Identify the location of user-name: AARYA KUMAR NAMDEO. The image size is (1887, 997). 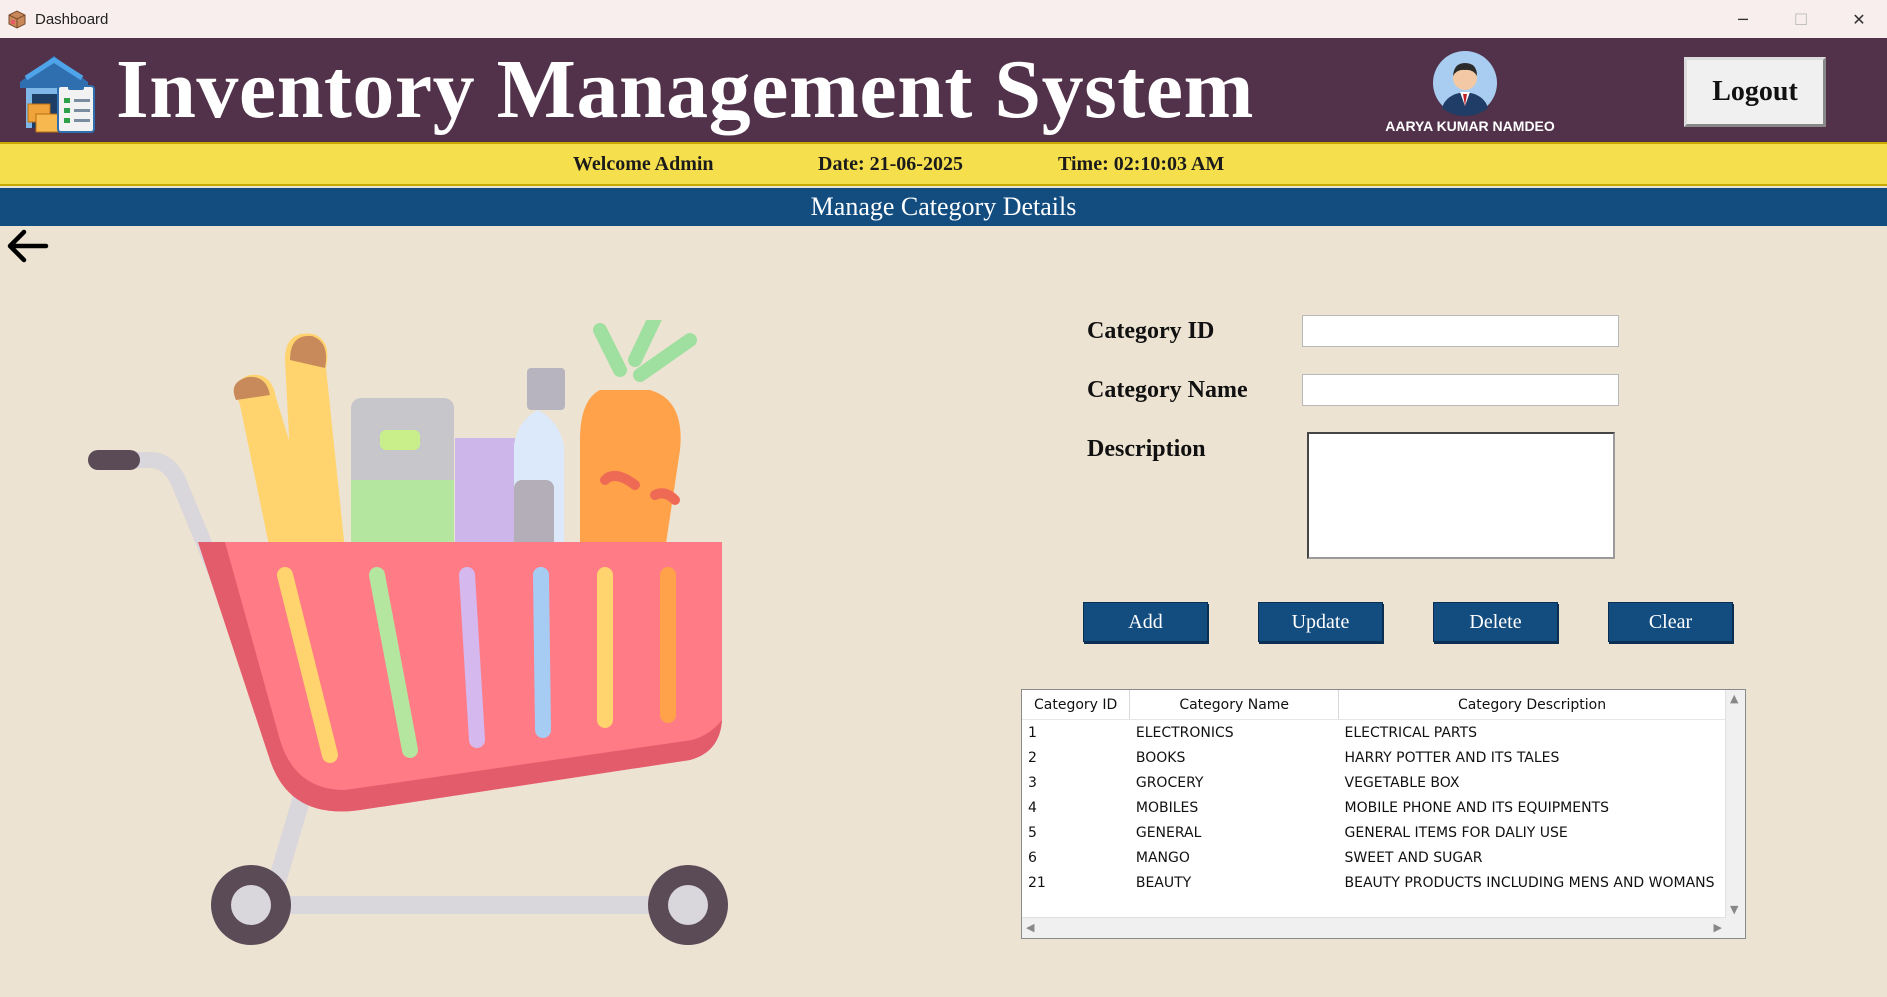
(1470, 126).